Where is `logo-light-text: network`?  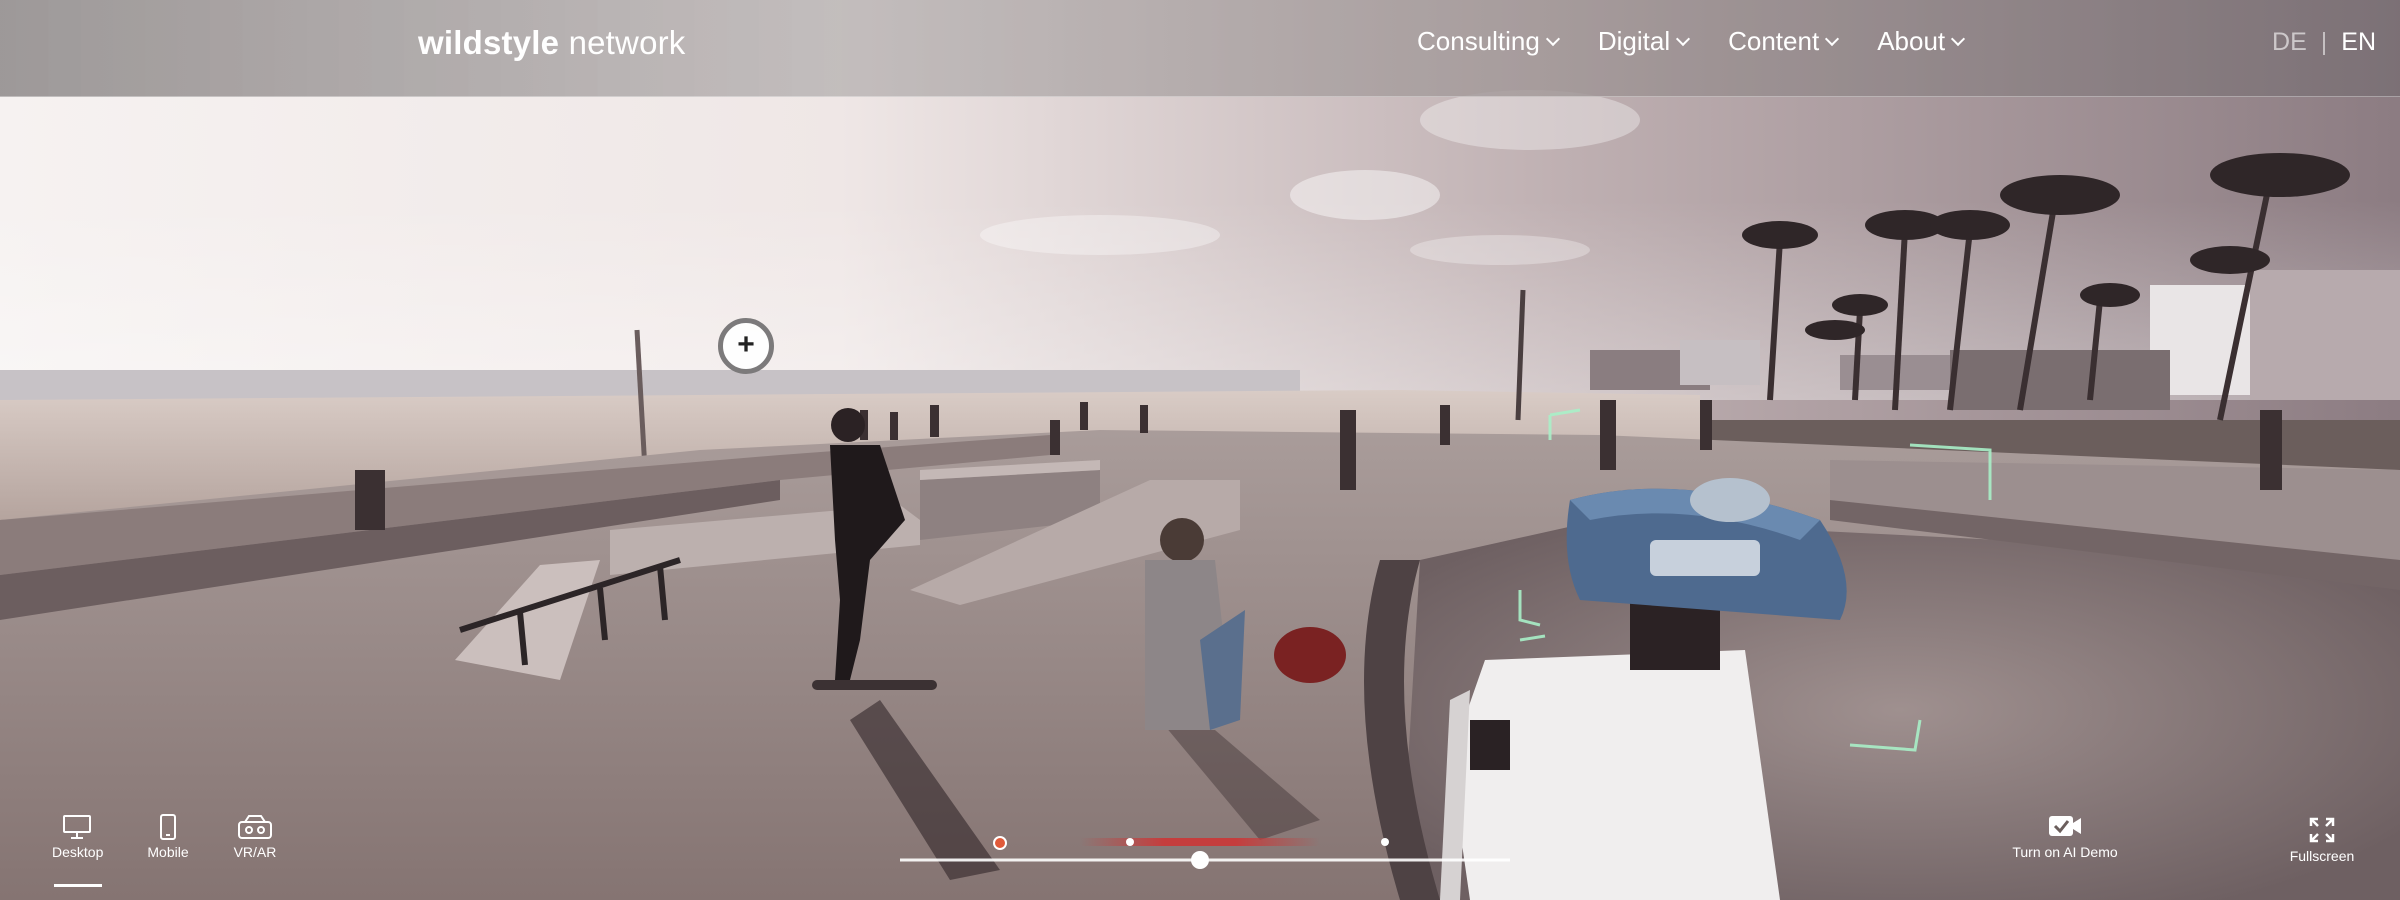 logo-light-text: network is located at coordinates (627, 42).